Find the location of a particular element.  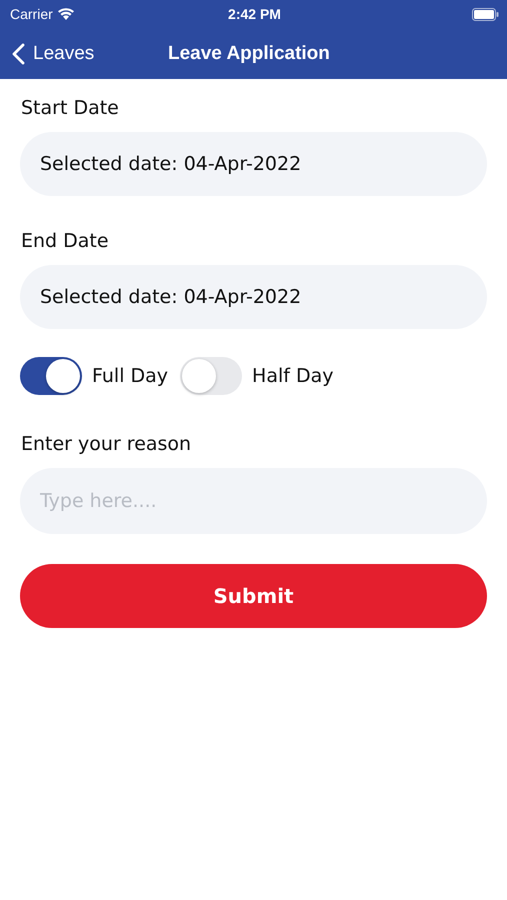

field-label: Start Date is located at coordinates (70, 108).